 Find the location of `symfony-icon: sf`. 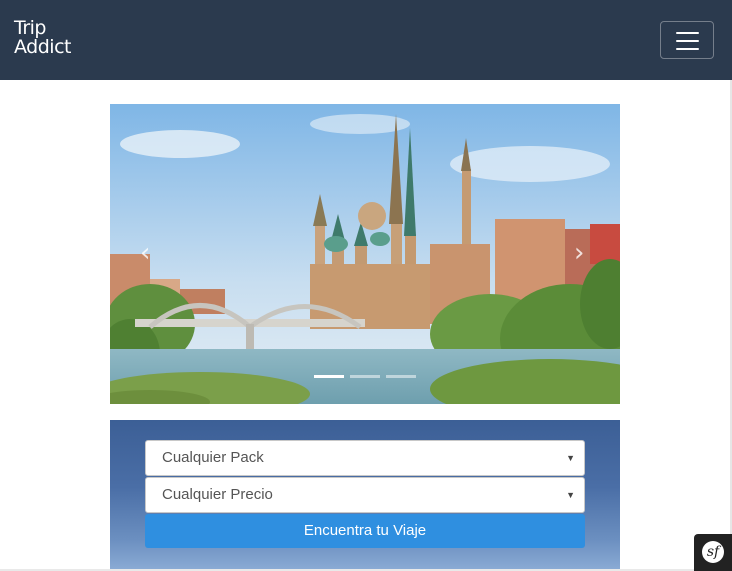

symfony-icon: sf is located at coordinates (713, 552).